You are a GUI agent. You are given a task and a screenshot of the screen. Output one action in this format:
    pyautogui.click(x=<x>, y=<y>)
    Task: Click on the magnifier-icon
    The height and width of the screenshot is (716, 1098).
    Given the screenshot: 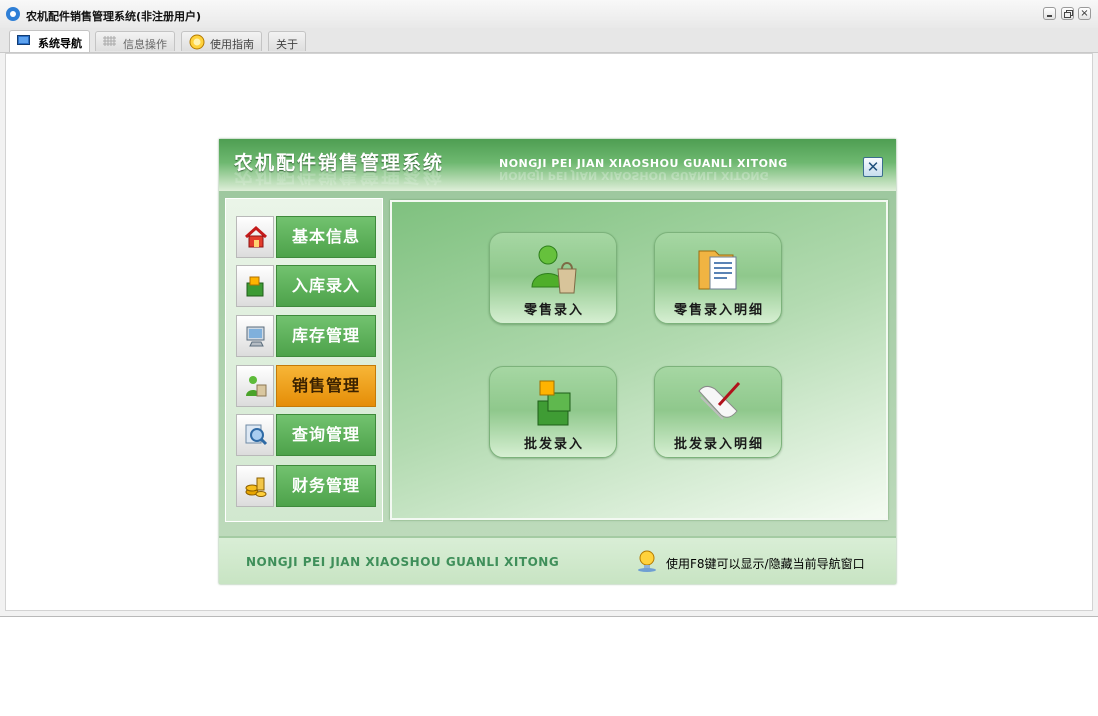 What is the action you would take?
    pyautogui.click(x=256, y=435)
    